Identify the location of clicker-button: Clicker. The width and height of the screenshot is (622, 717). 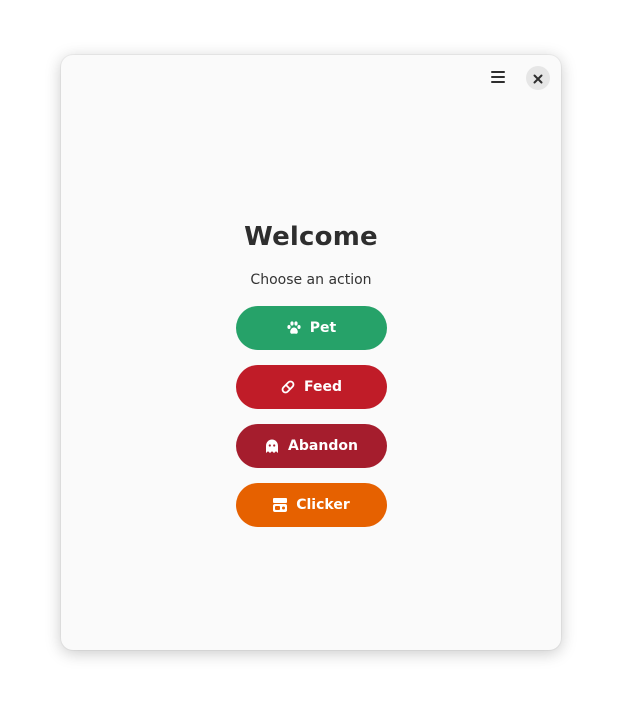
(311, 505).